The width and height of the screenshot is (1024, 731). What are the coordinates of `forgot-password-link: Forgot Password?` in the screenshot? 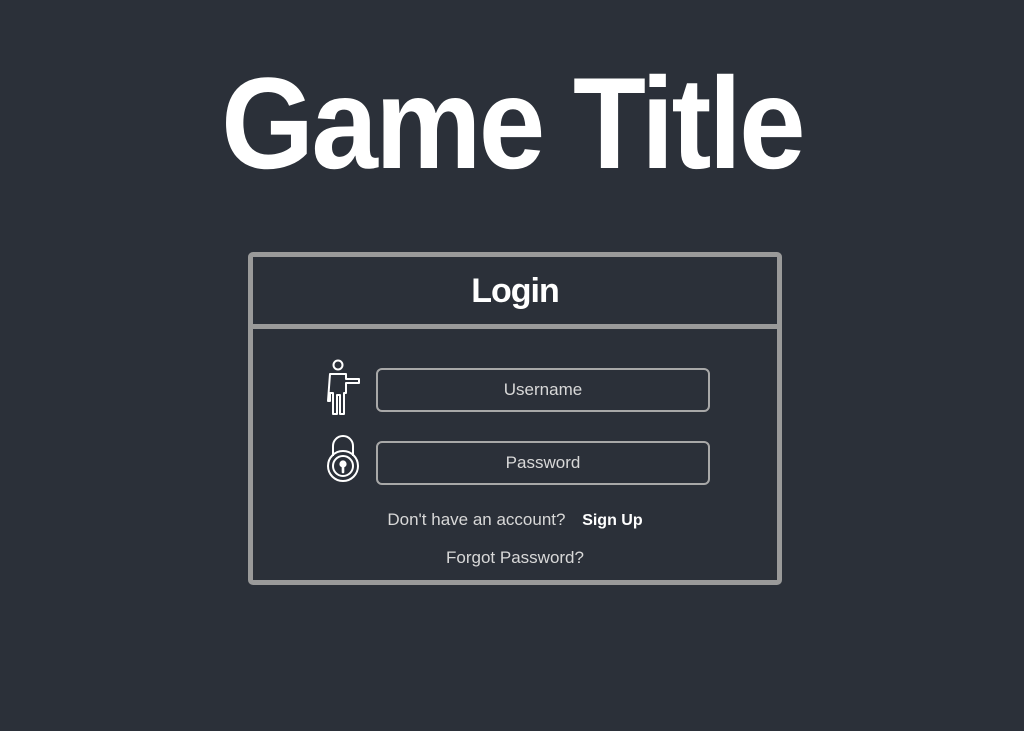 It's located at (515, 558).